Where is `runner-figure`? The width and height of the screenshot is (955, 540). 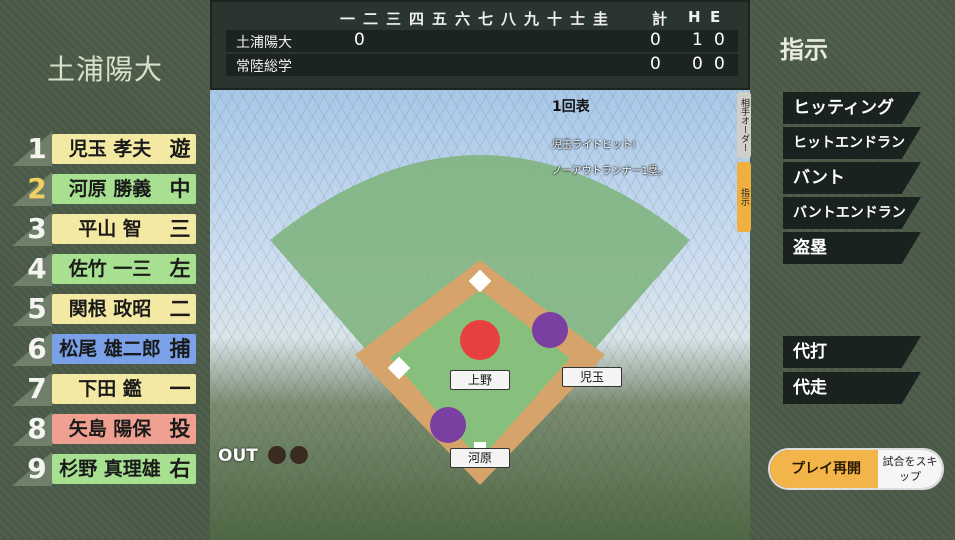 runner-figure is located at coordinates (550, 330).